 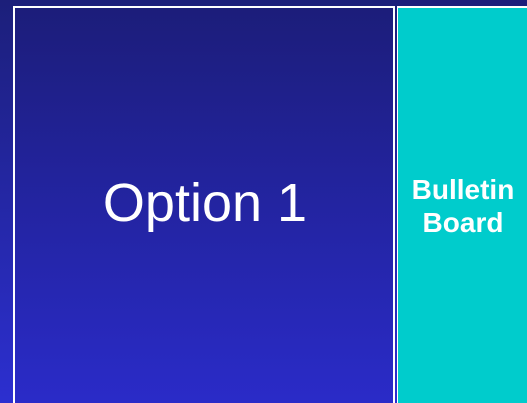 I want to click on bulletin-board-label: Bulletin Board, so click(x=462, y=206).